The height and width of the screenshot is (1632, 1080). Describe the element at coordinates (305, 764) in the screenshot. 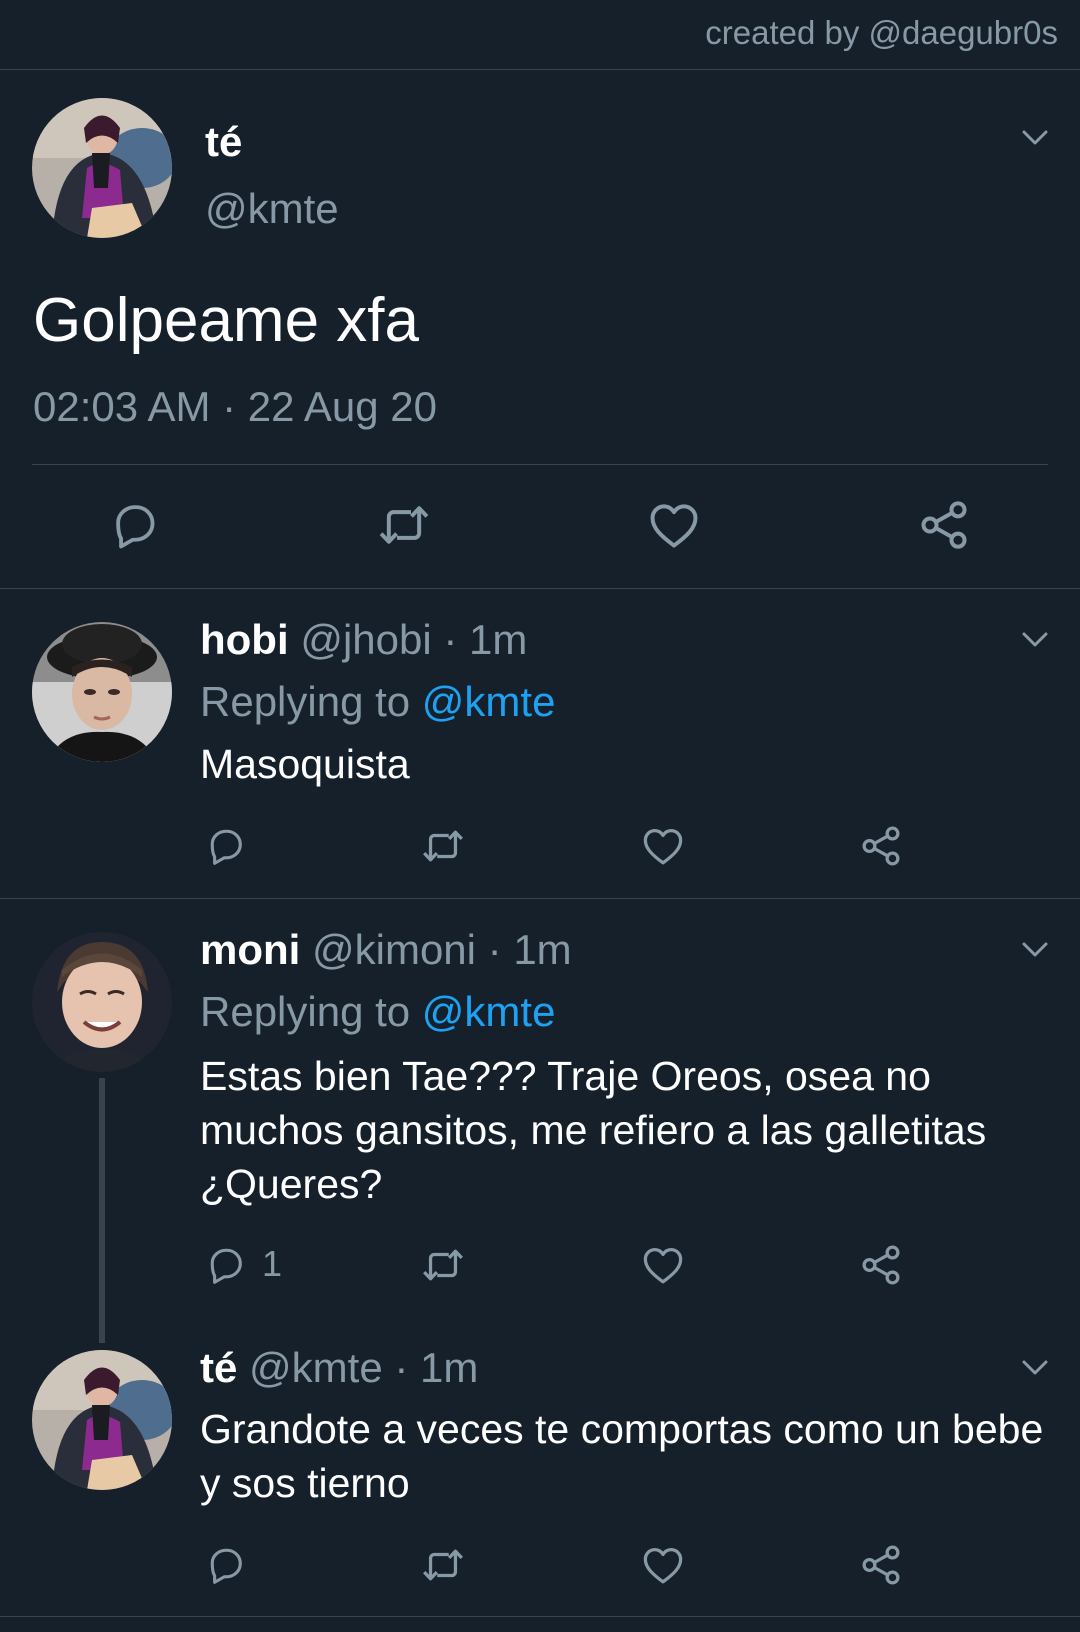

I see `tweet-text: Masoquista` at that location.